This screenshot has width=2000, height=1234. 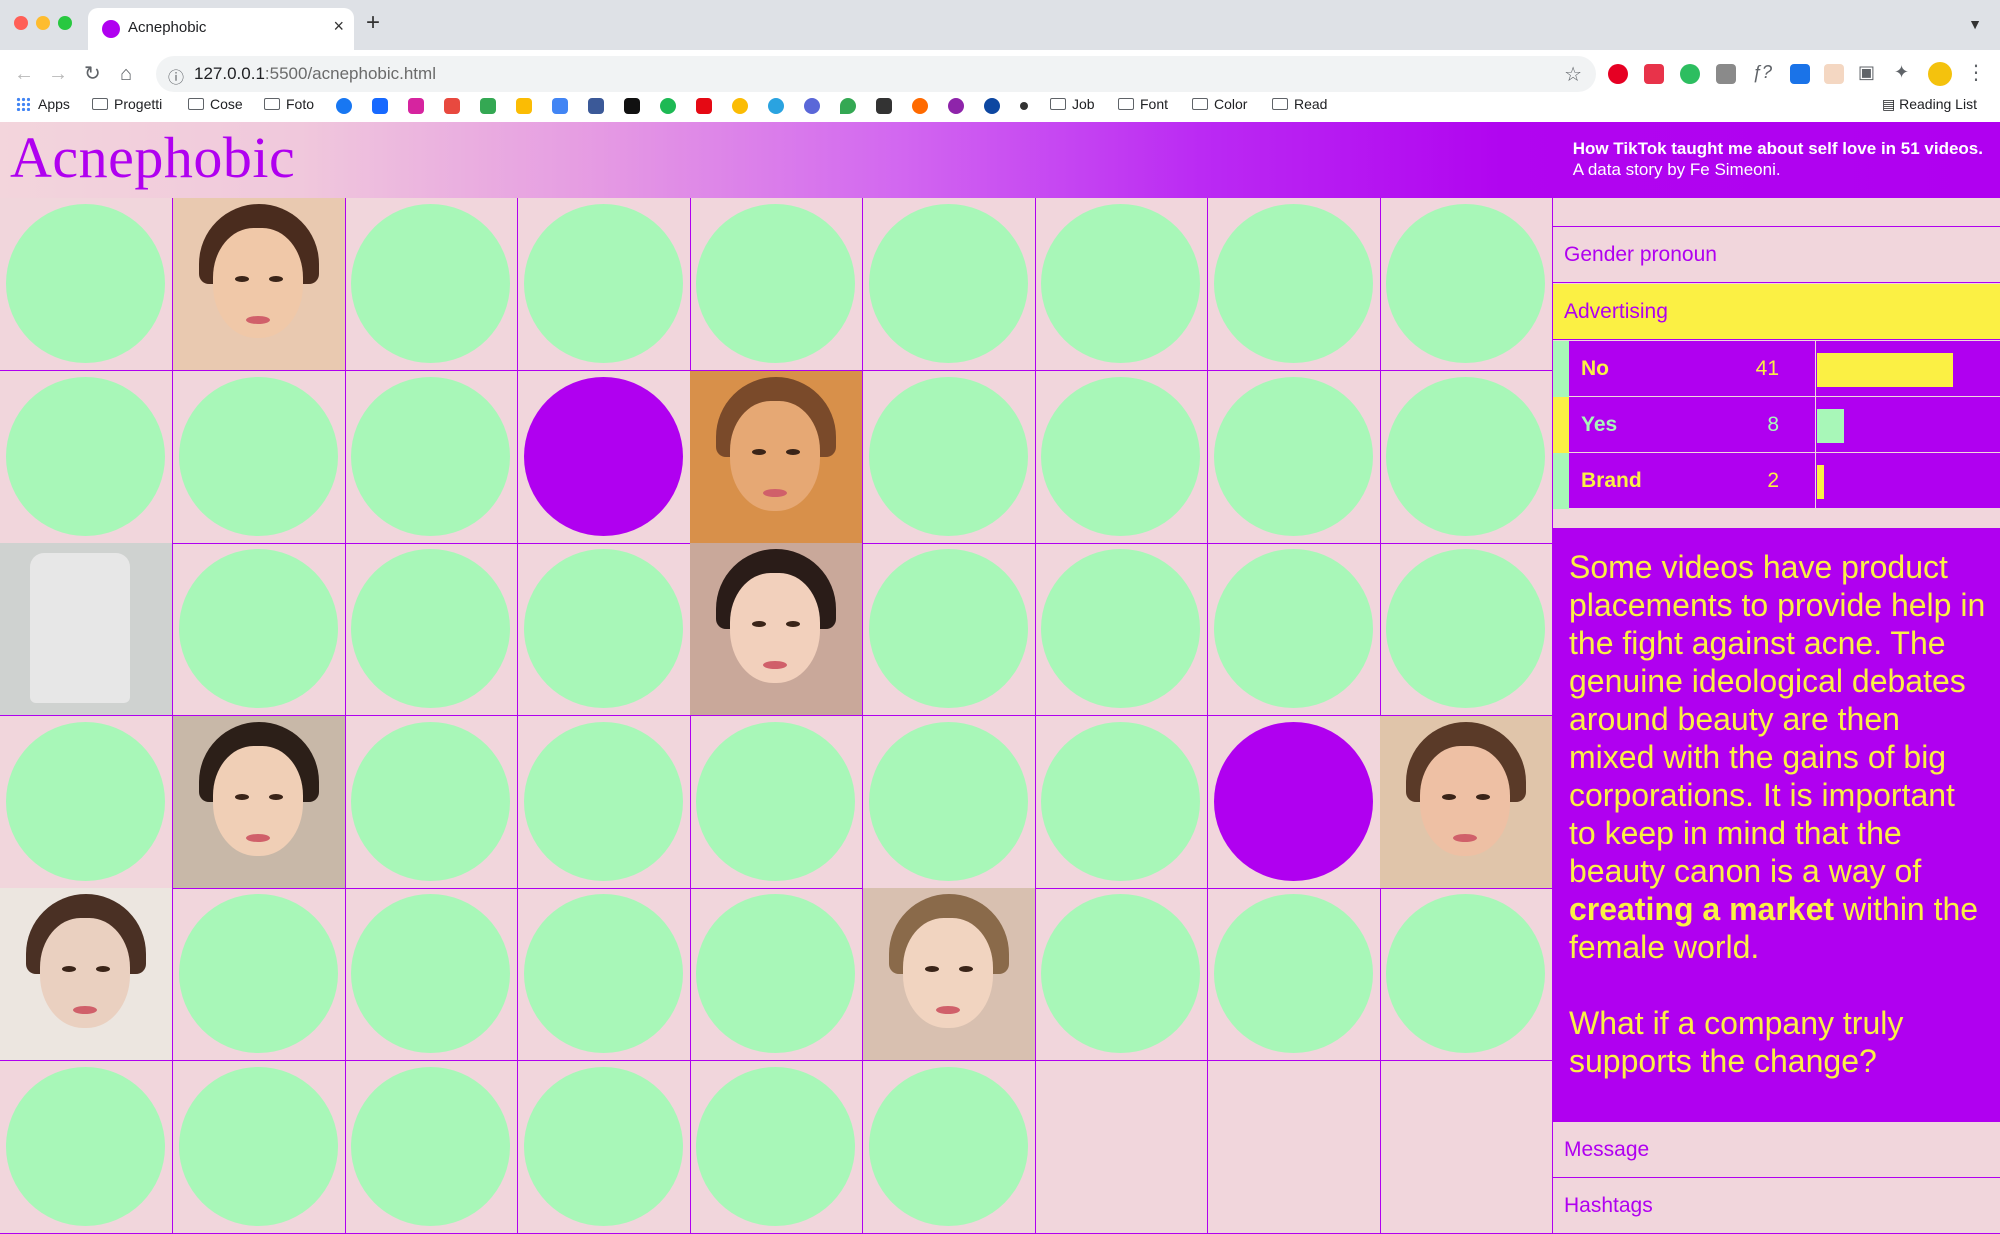 I want to click on advertising-stat-brand: Brand 2, so click(x=1784, y=481).